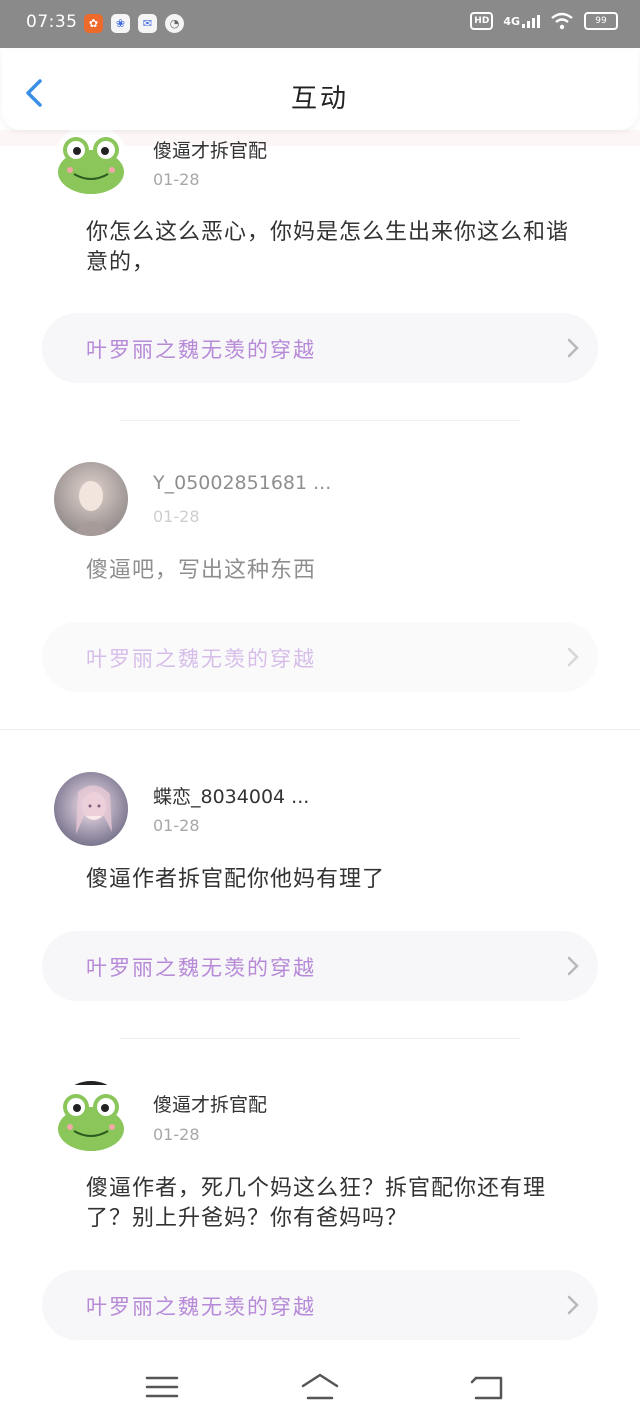  What do you see at coordinates (147, 23) in the screenshot?
I see `mail-notification-icon: ✉` at bounding box center [147, 23].